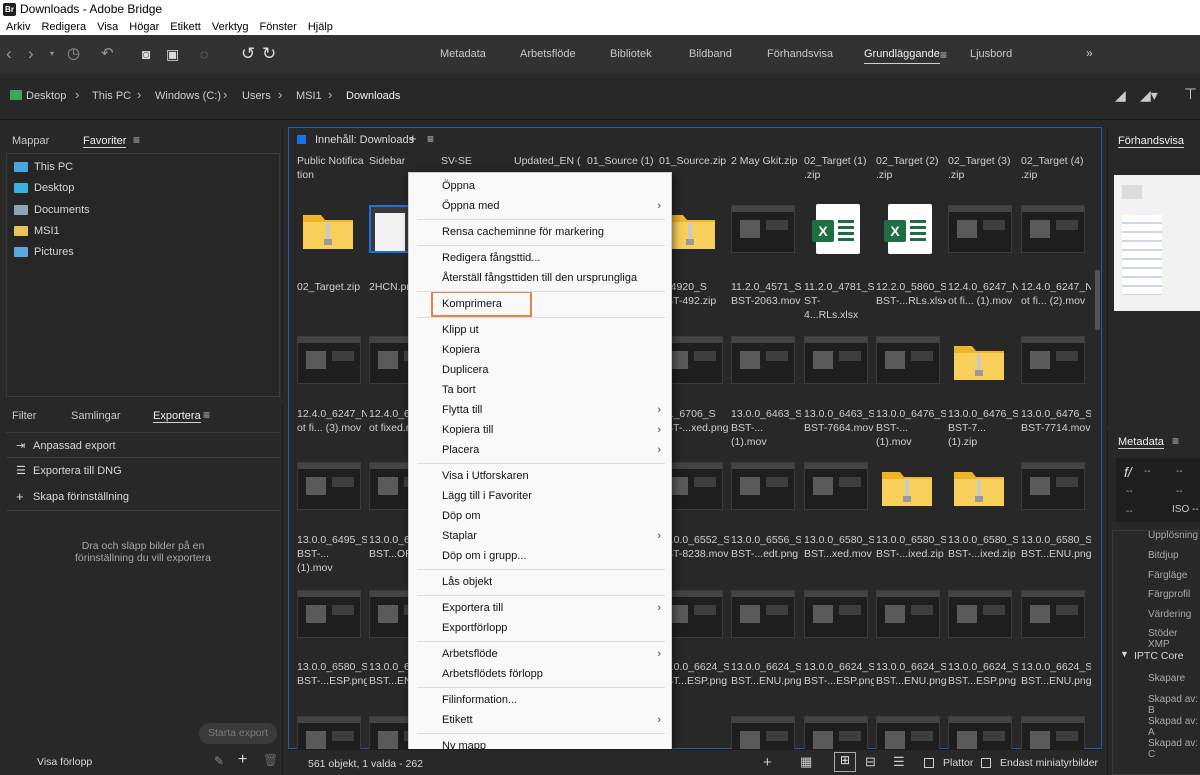 The height and width of the screenshot is (775, 1200). Describe the element at coordinates (46, 96) in the screenshot. I see `breadcrumb-desktop: Desktop` at that location.